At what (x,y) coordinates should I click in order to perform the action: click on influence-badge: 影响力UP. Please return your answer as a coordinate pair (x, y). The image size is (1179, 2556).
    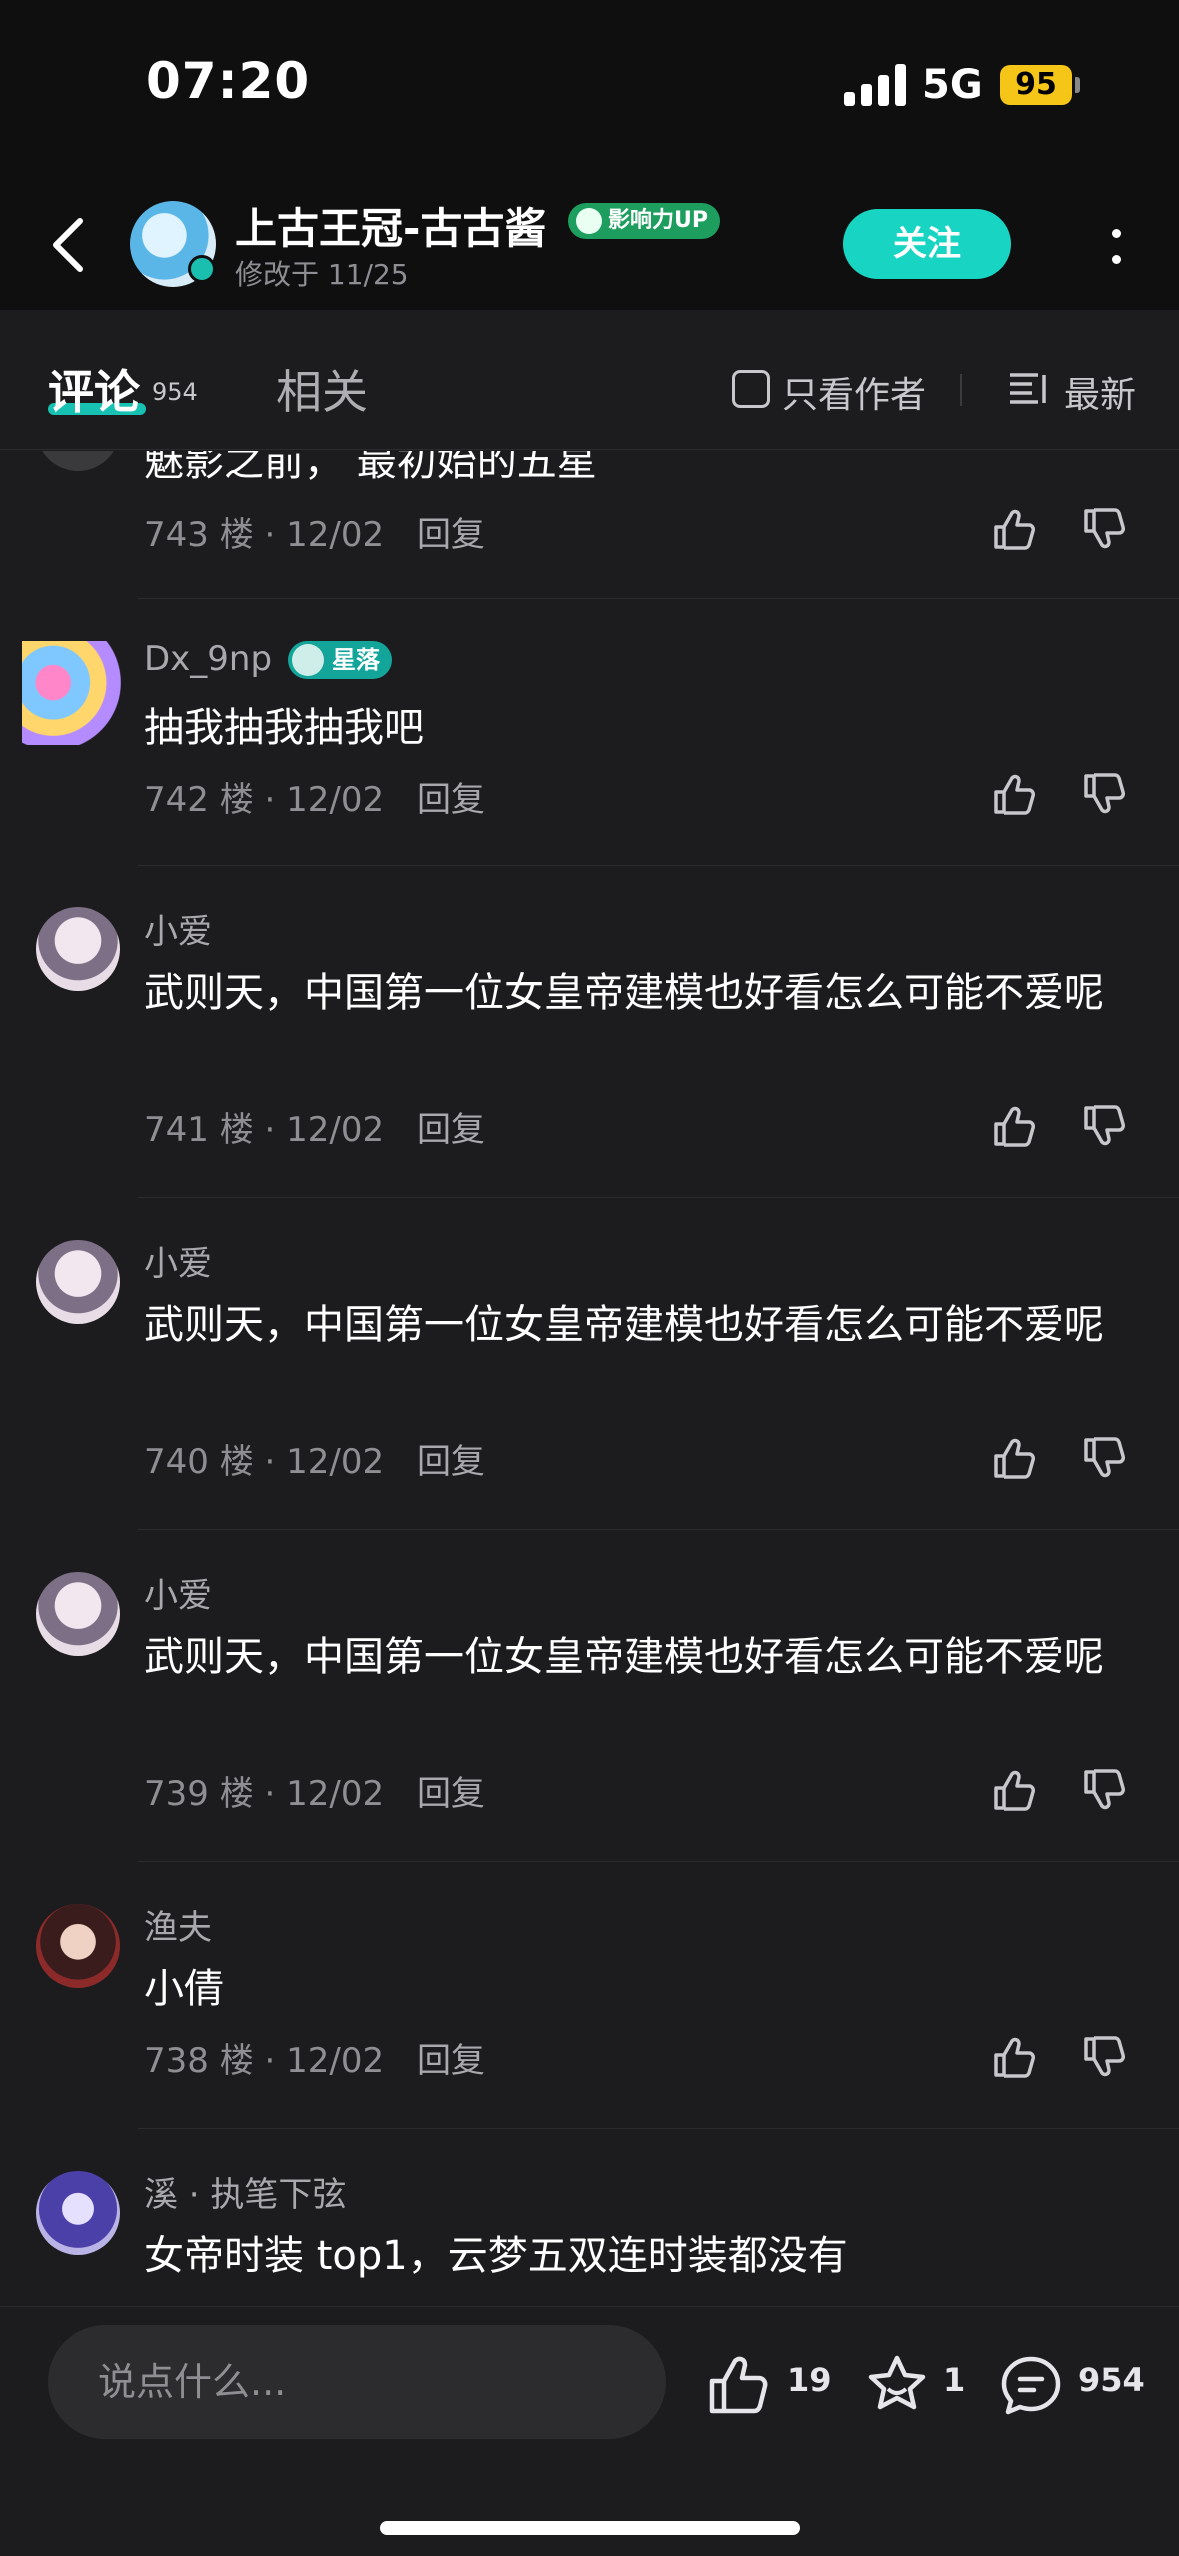
    Looking at the image, I should click on (644, 221).